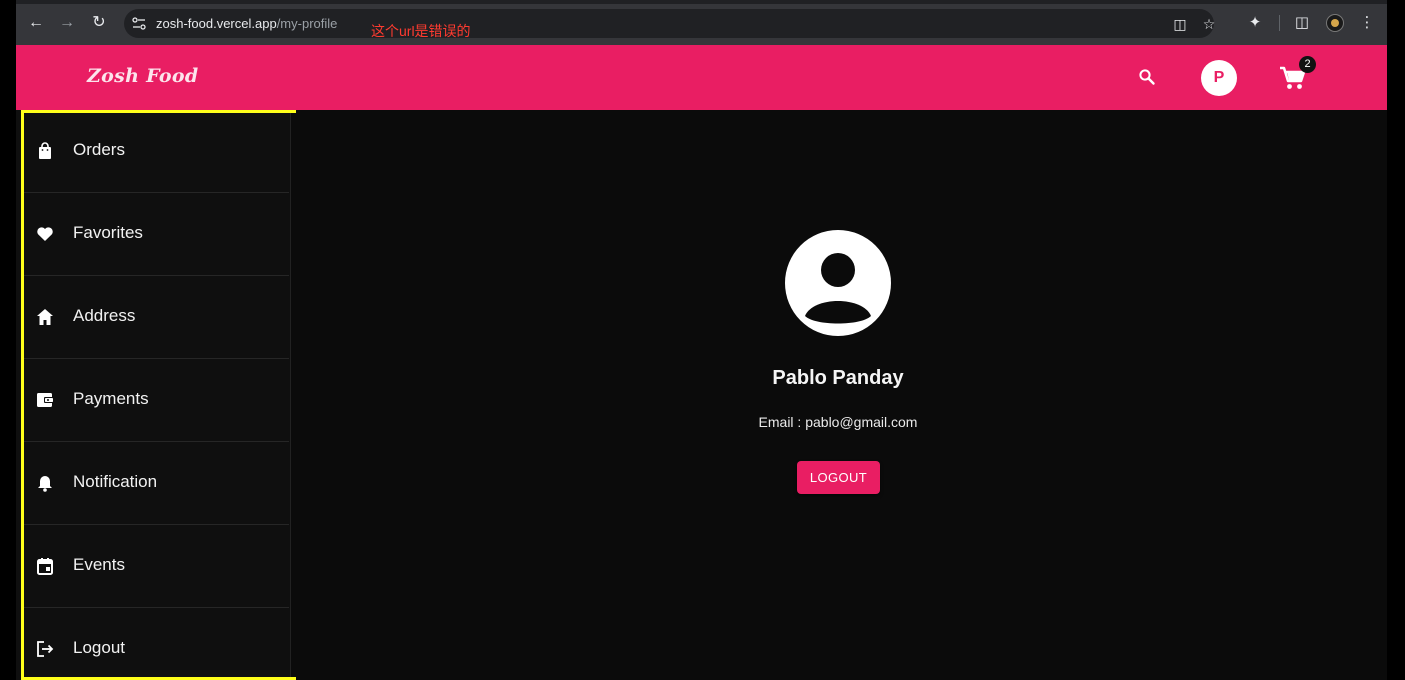  I want to click on sidebar-item-address: Address, so click(156, 317).